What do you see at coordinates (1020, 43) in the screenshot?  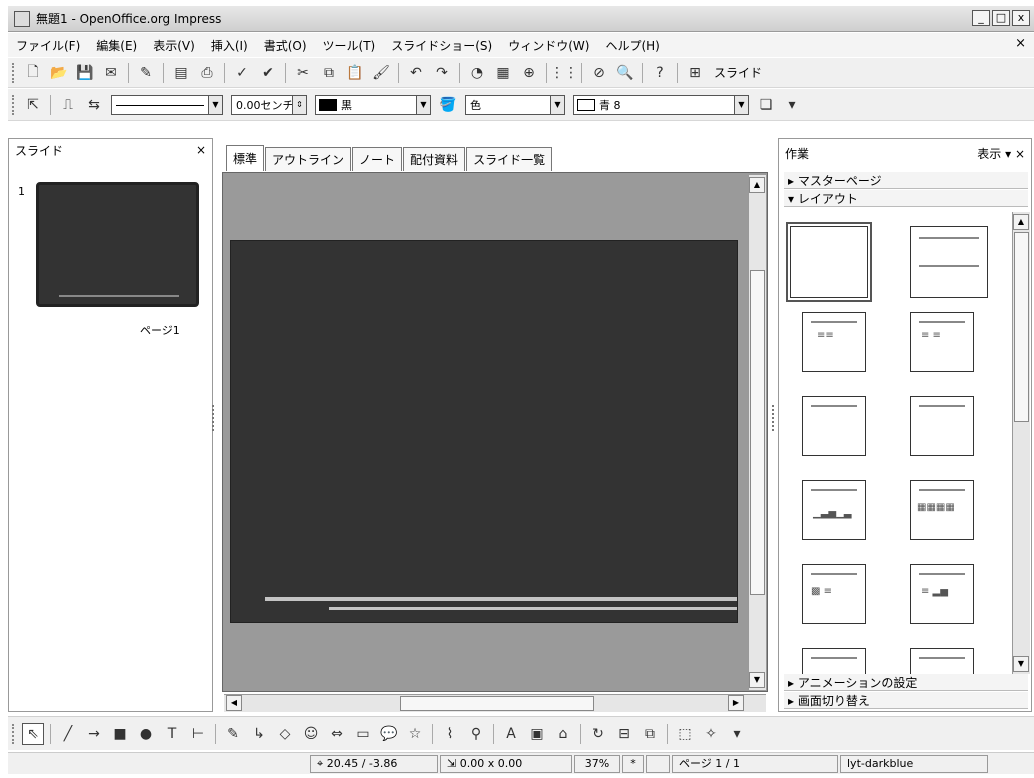 I see `document-close-icon: ×` at bounding box center [1020, 43].